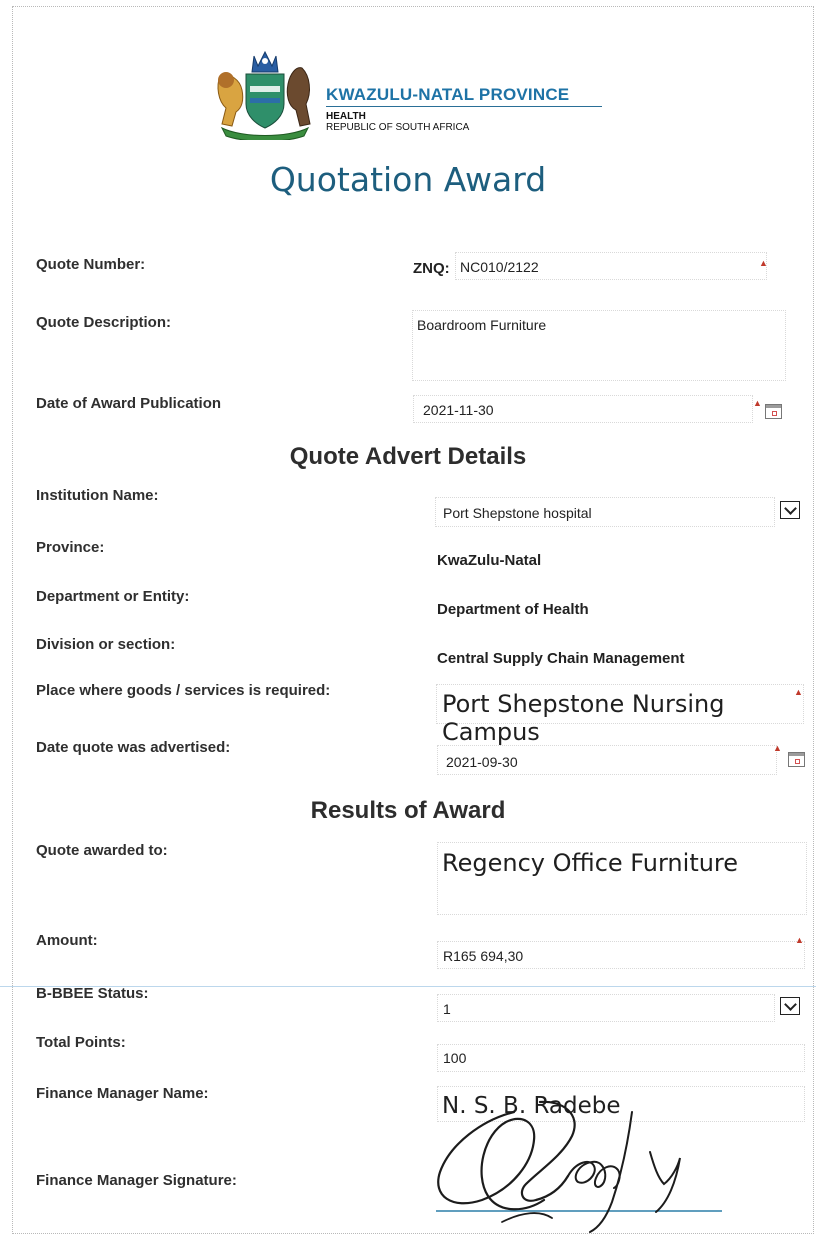 This screenshot has width=816, height=1239. What do you see at coordinates (482, 762) in the screenshot?
I see `advertised-date-value: 2021-09-30` at bounding box center [482, 762].